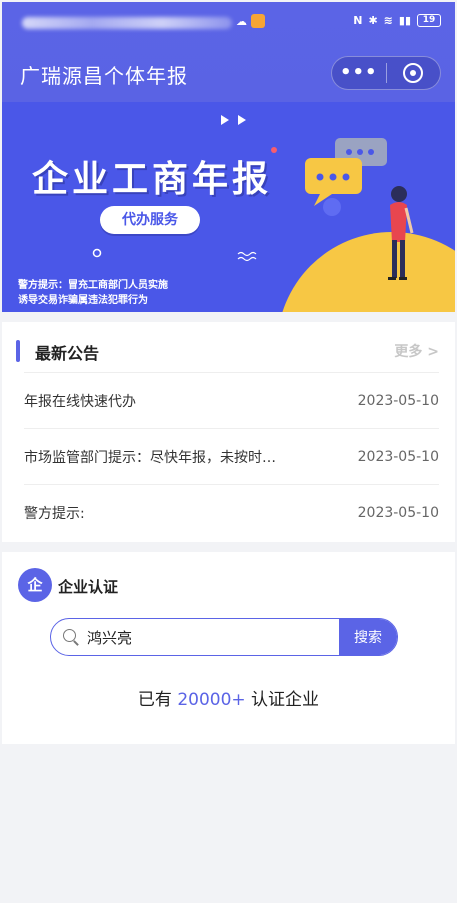 The image size is (457, 903). What do you see at coordinates (228, 52) in the screenshot?
I see `header-bar: ☁ N ✱ ≋ ▮▮ 19 广瑞源昌个体年报 •••` at bounding box center [228, 52].